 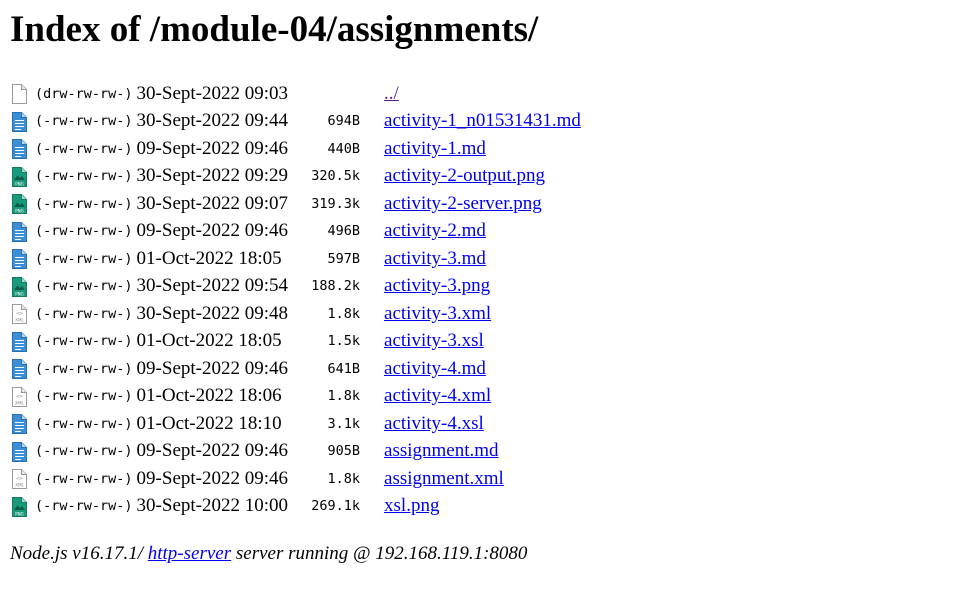 What do you see at coordinates (79, 553) in the screenshot?
I see `footer-prefix: Node.js v16.17.1/` at bounding box center [79, 553].